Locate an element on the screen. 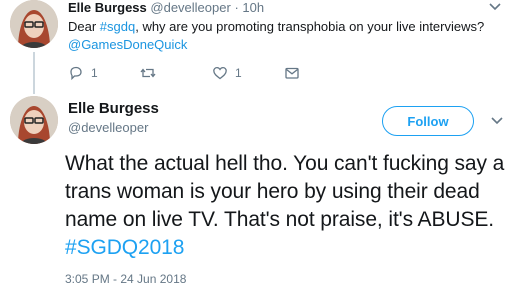  retweet-button is located at coordinates (148, 73).